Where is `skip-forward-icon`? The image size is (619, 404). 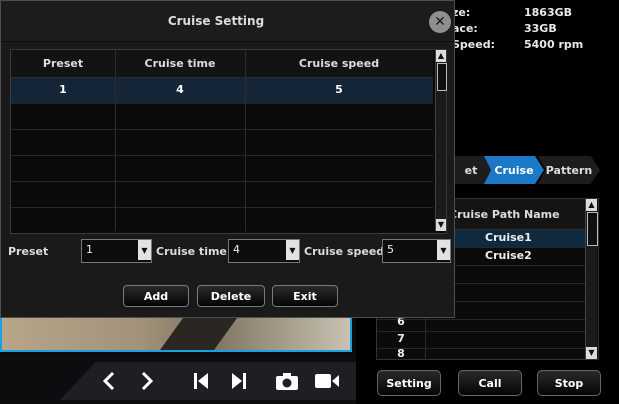 skip-forward-icon is located at coordinates (239, 381).